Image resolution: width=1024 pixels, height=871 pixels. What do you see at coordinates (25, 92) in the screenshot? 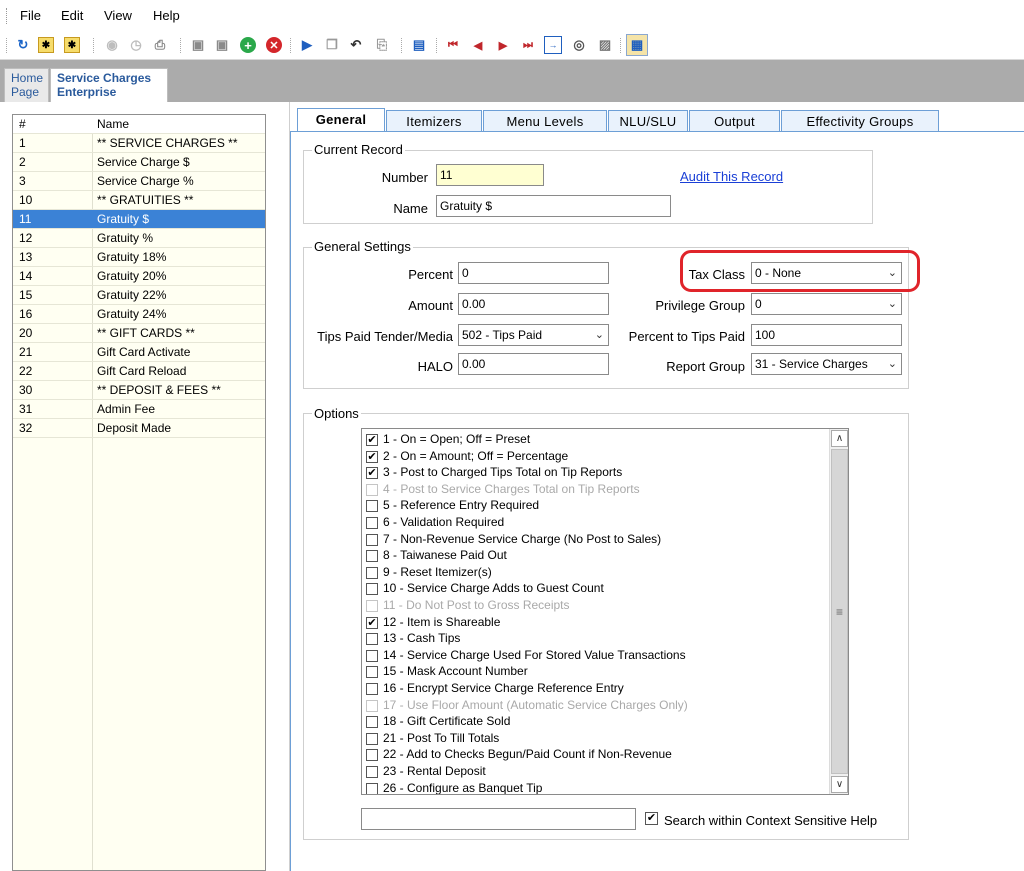
I see `doc-tab-home-line2: Page` at bounding box center [25, 92].